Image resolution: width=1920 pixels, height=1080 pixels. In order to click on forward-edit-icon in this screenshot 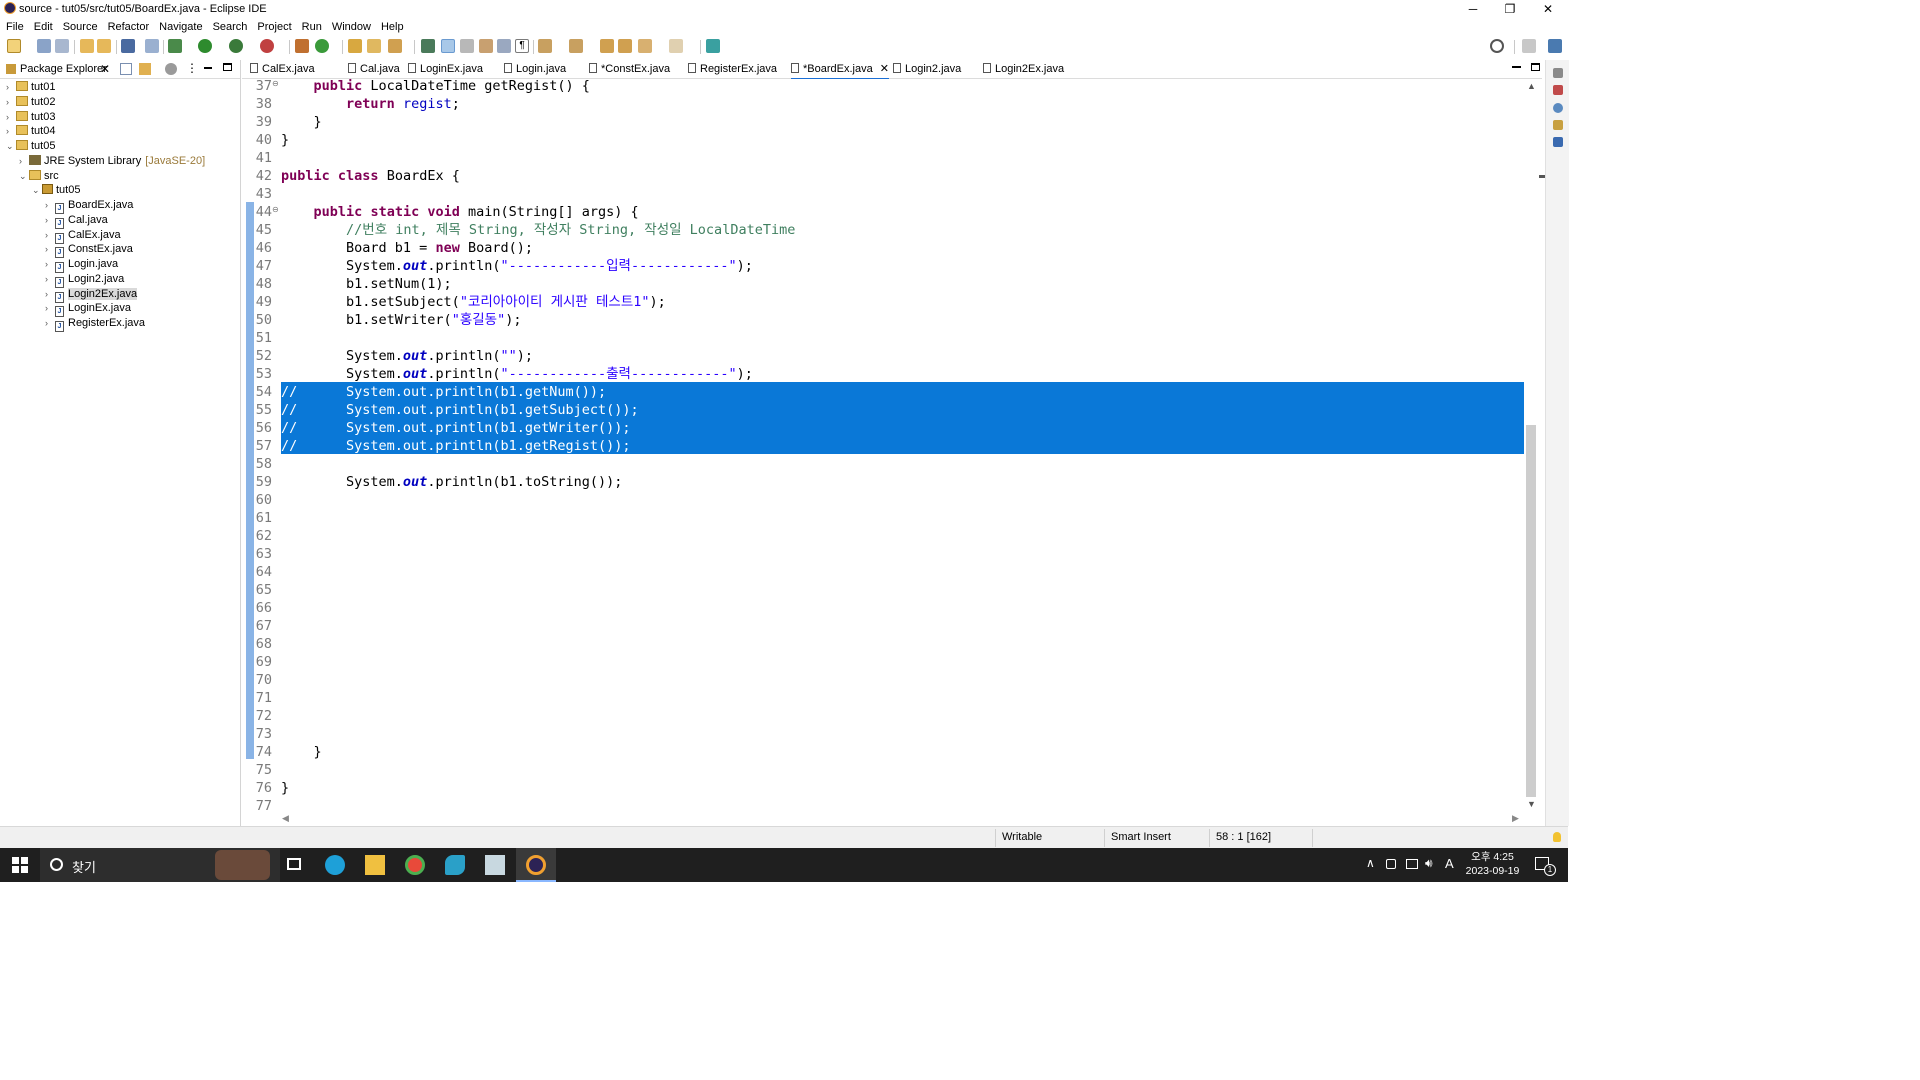, I will do `click(625, 46)`.